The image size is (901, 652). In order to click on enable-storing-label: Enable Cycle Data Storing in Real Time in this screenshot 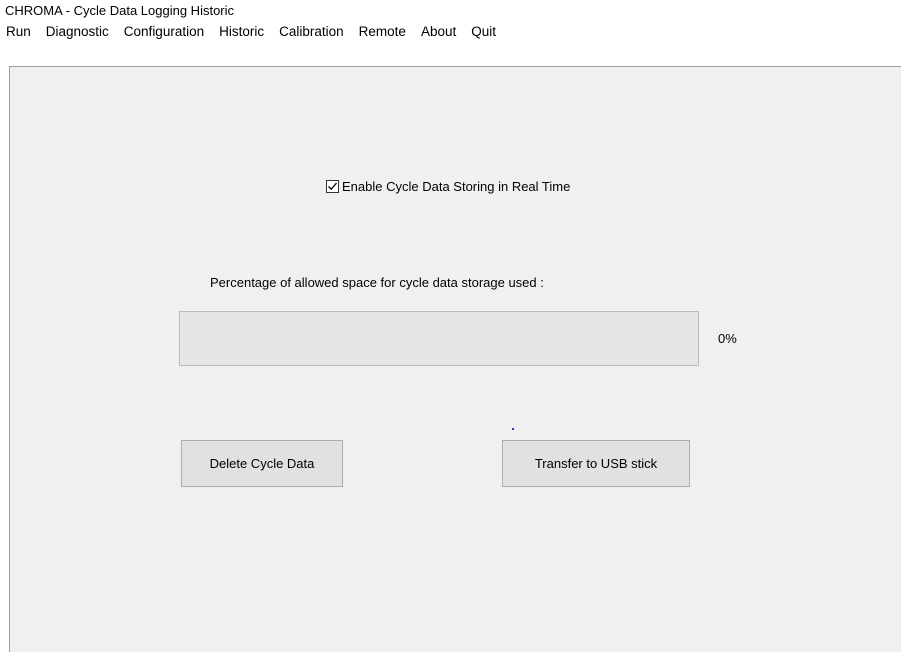, I will do `click(456, 186)`.